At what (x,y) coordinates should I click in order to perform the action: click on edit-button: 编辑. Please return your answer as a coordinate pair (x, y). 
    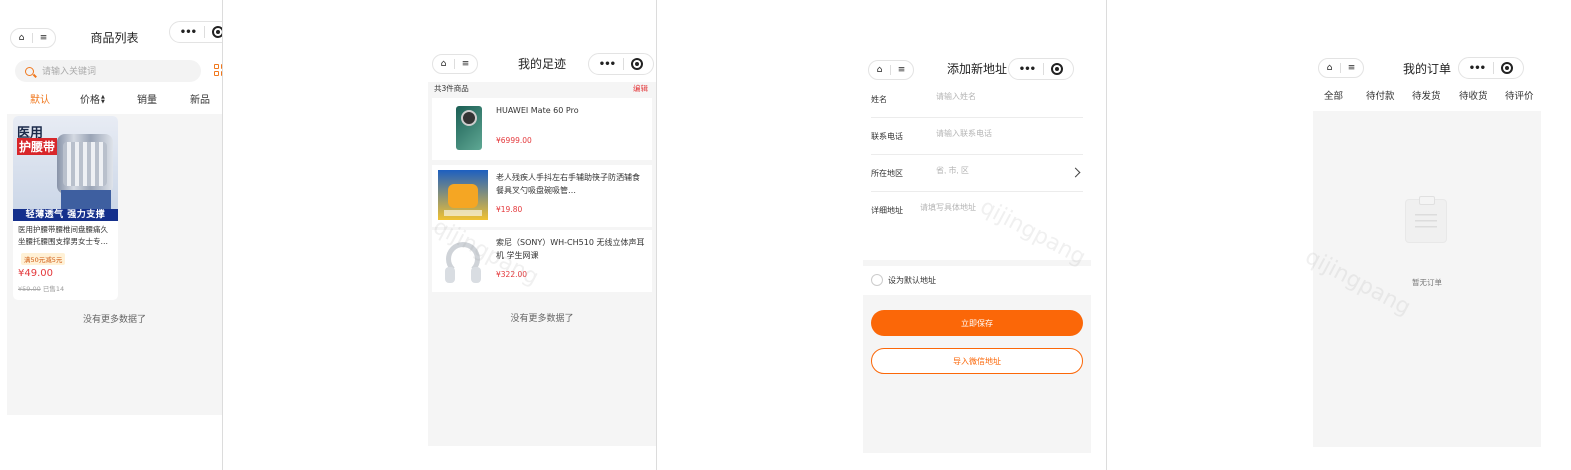
    Looking at the image, I should click on (640, 89).